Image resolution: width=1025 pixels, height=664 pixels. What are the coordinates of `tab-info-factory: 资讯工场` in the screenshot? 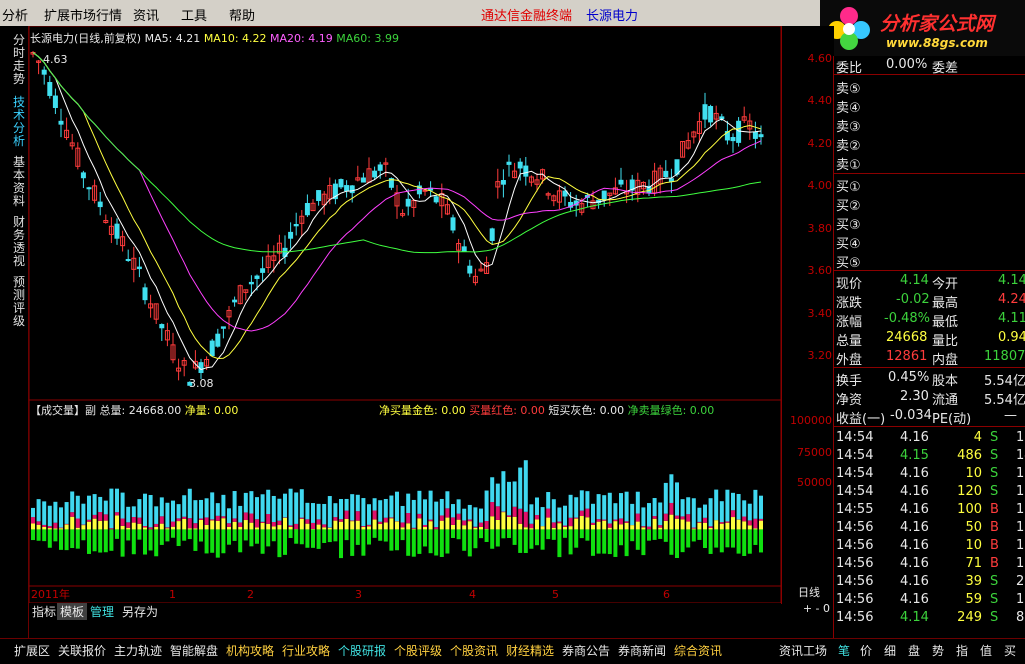 It's located at (803, 650).